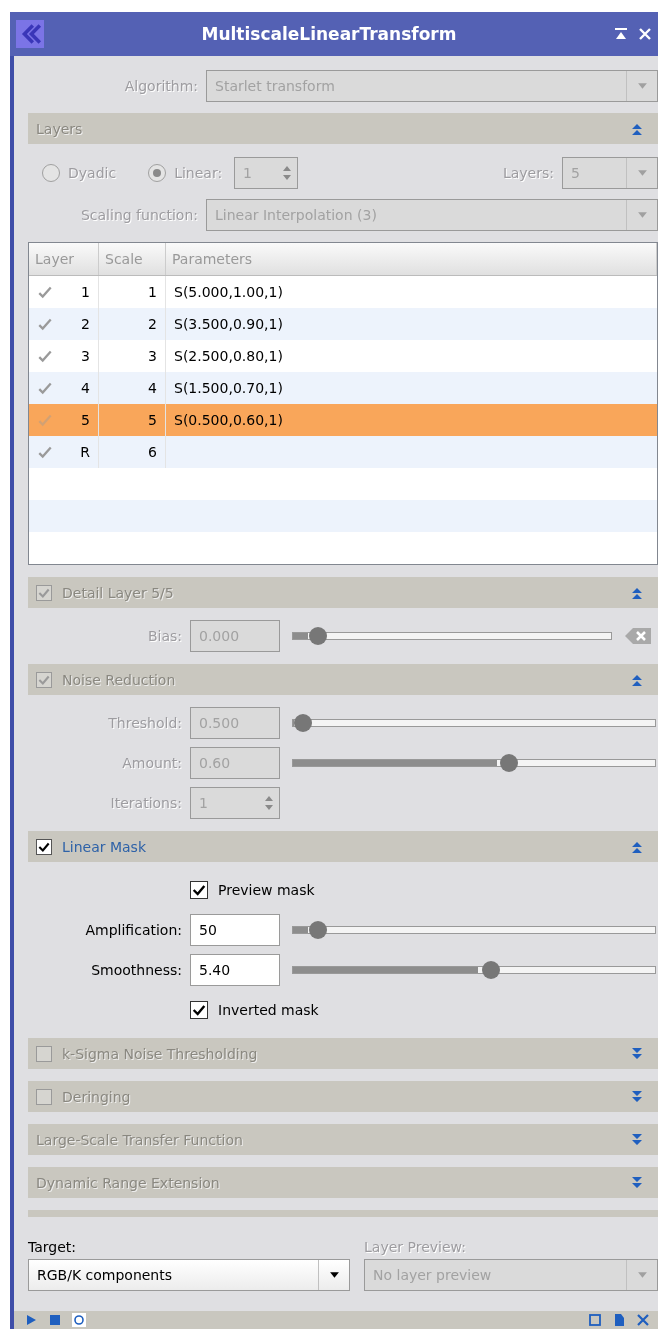  What do you see at coordinates (128, 1182) in the screenshot?
I see `section-title: Dynamic Range Extension` at bounding box center [128, 1182].